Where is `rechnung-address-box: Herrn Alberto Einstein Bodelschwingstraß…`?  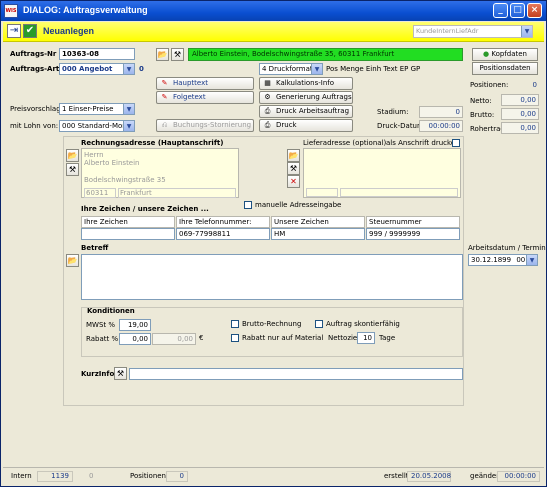
rechnung-address-box: Herrn Alberto Einstein Bodelschwingstraß… is located at coordinates (160, 173).